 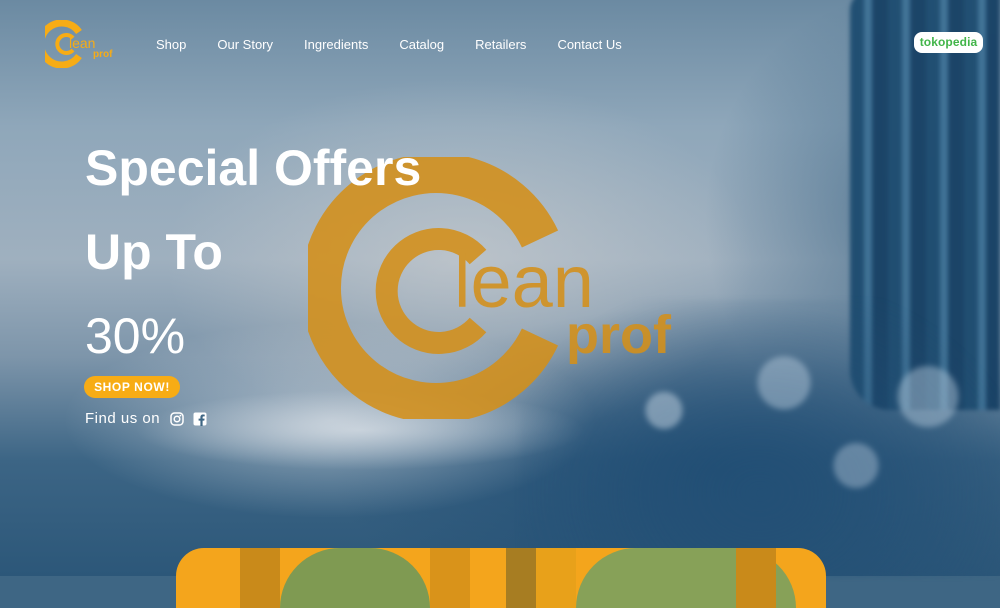 What do you see at coordinates (103, 54) in the screenshot?
I see `logo-prof-text: prof` at bounding box center [103, 54].